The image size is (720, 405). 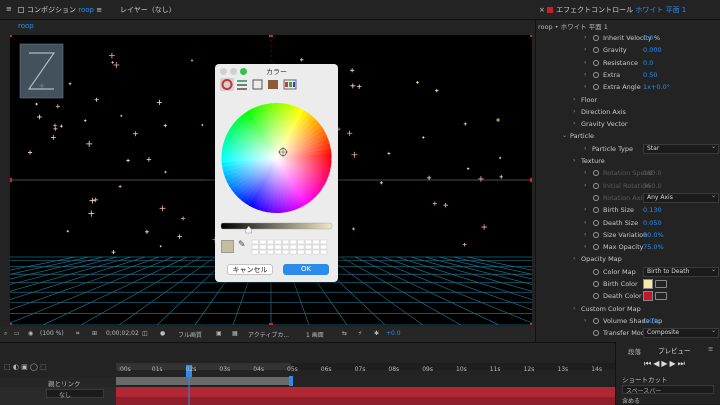 What do you see at coordinates (661, 284) in the screenshot?
I see `eyedropper-icon` at bounding box center [661, 284].